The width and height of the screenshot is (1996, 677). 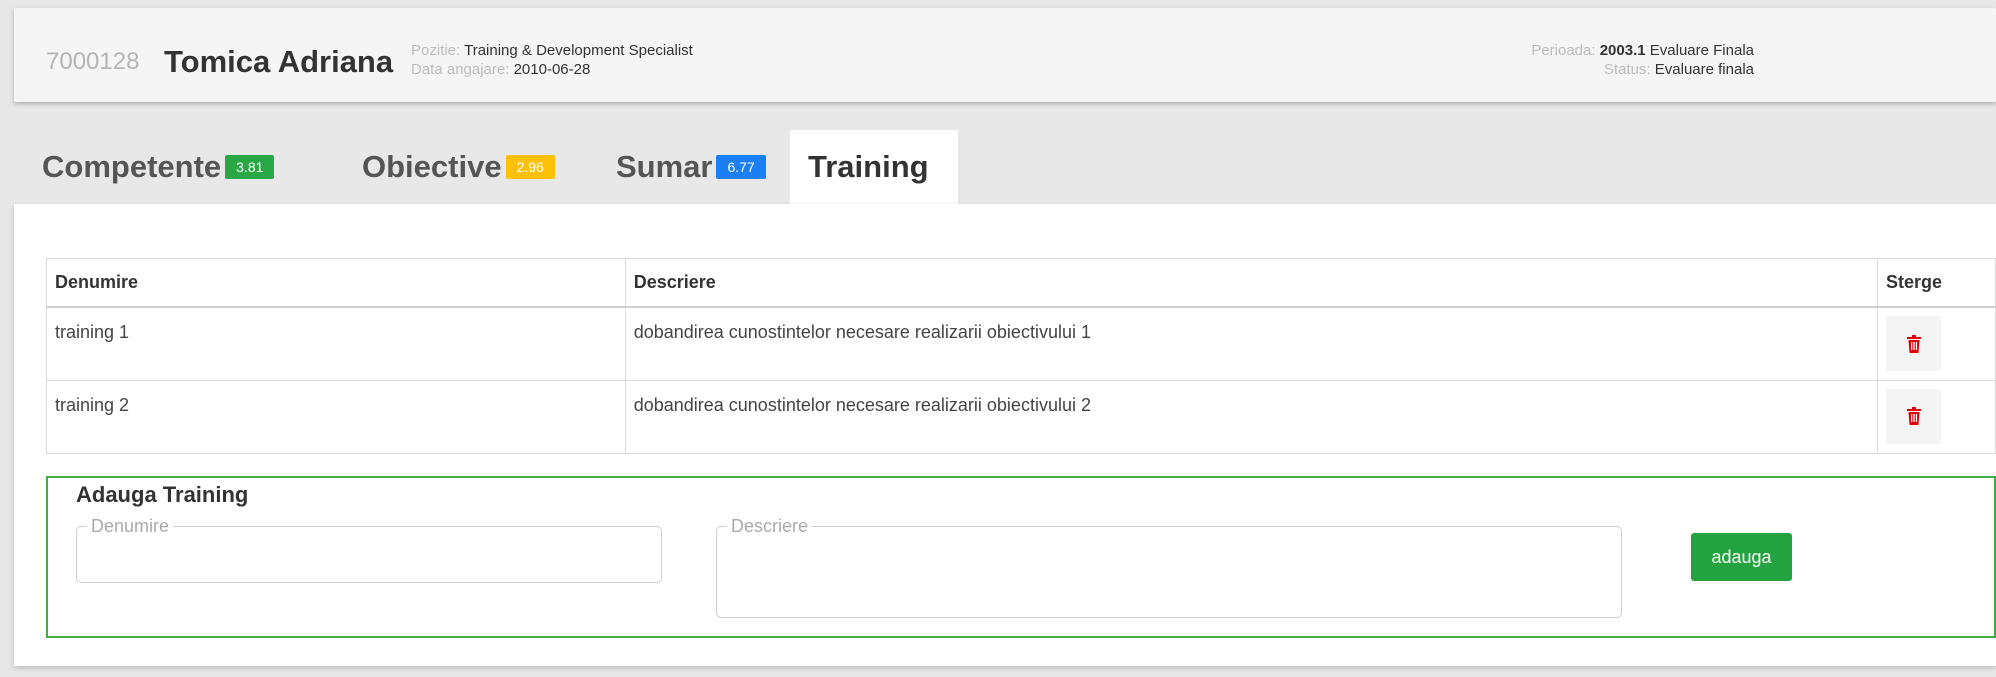 What do you see at coordinates (93, 61) in the screenshot?
I see `employee-id: 7000128` at bounding box center [93, 61].